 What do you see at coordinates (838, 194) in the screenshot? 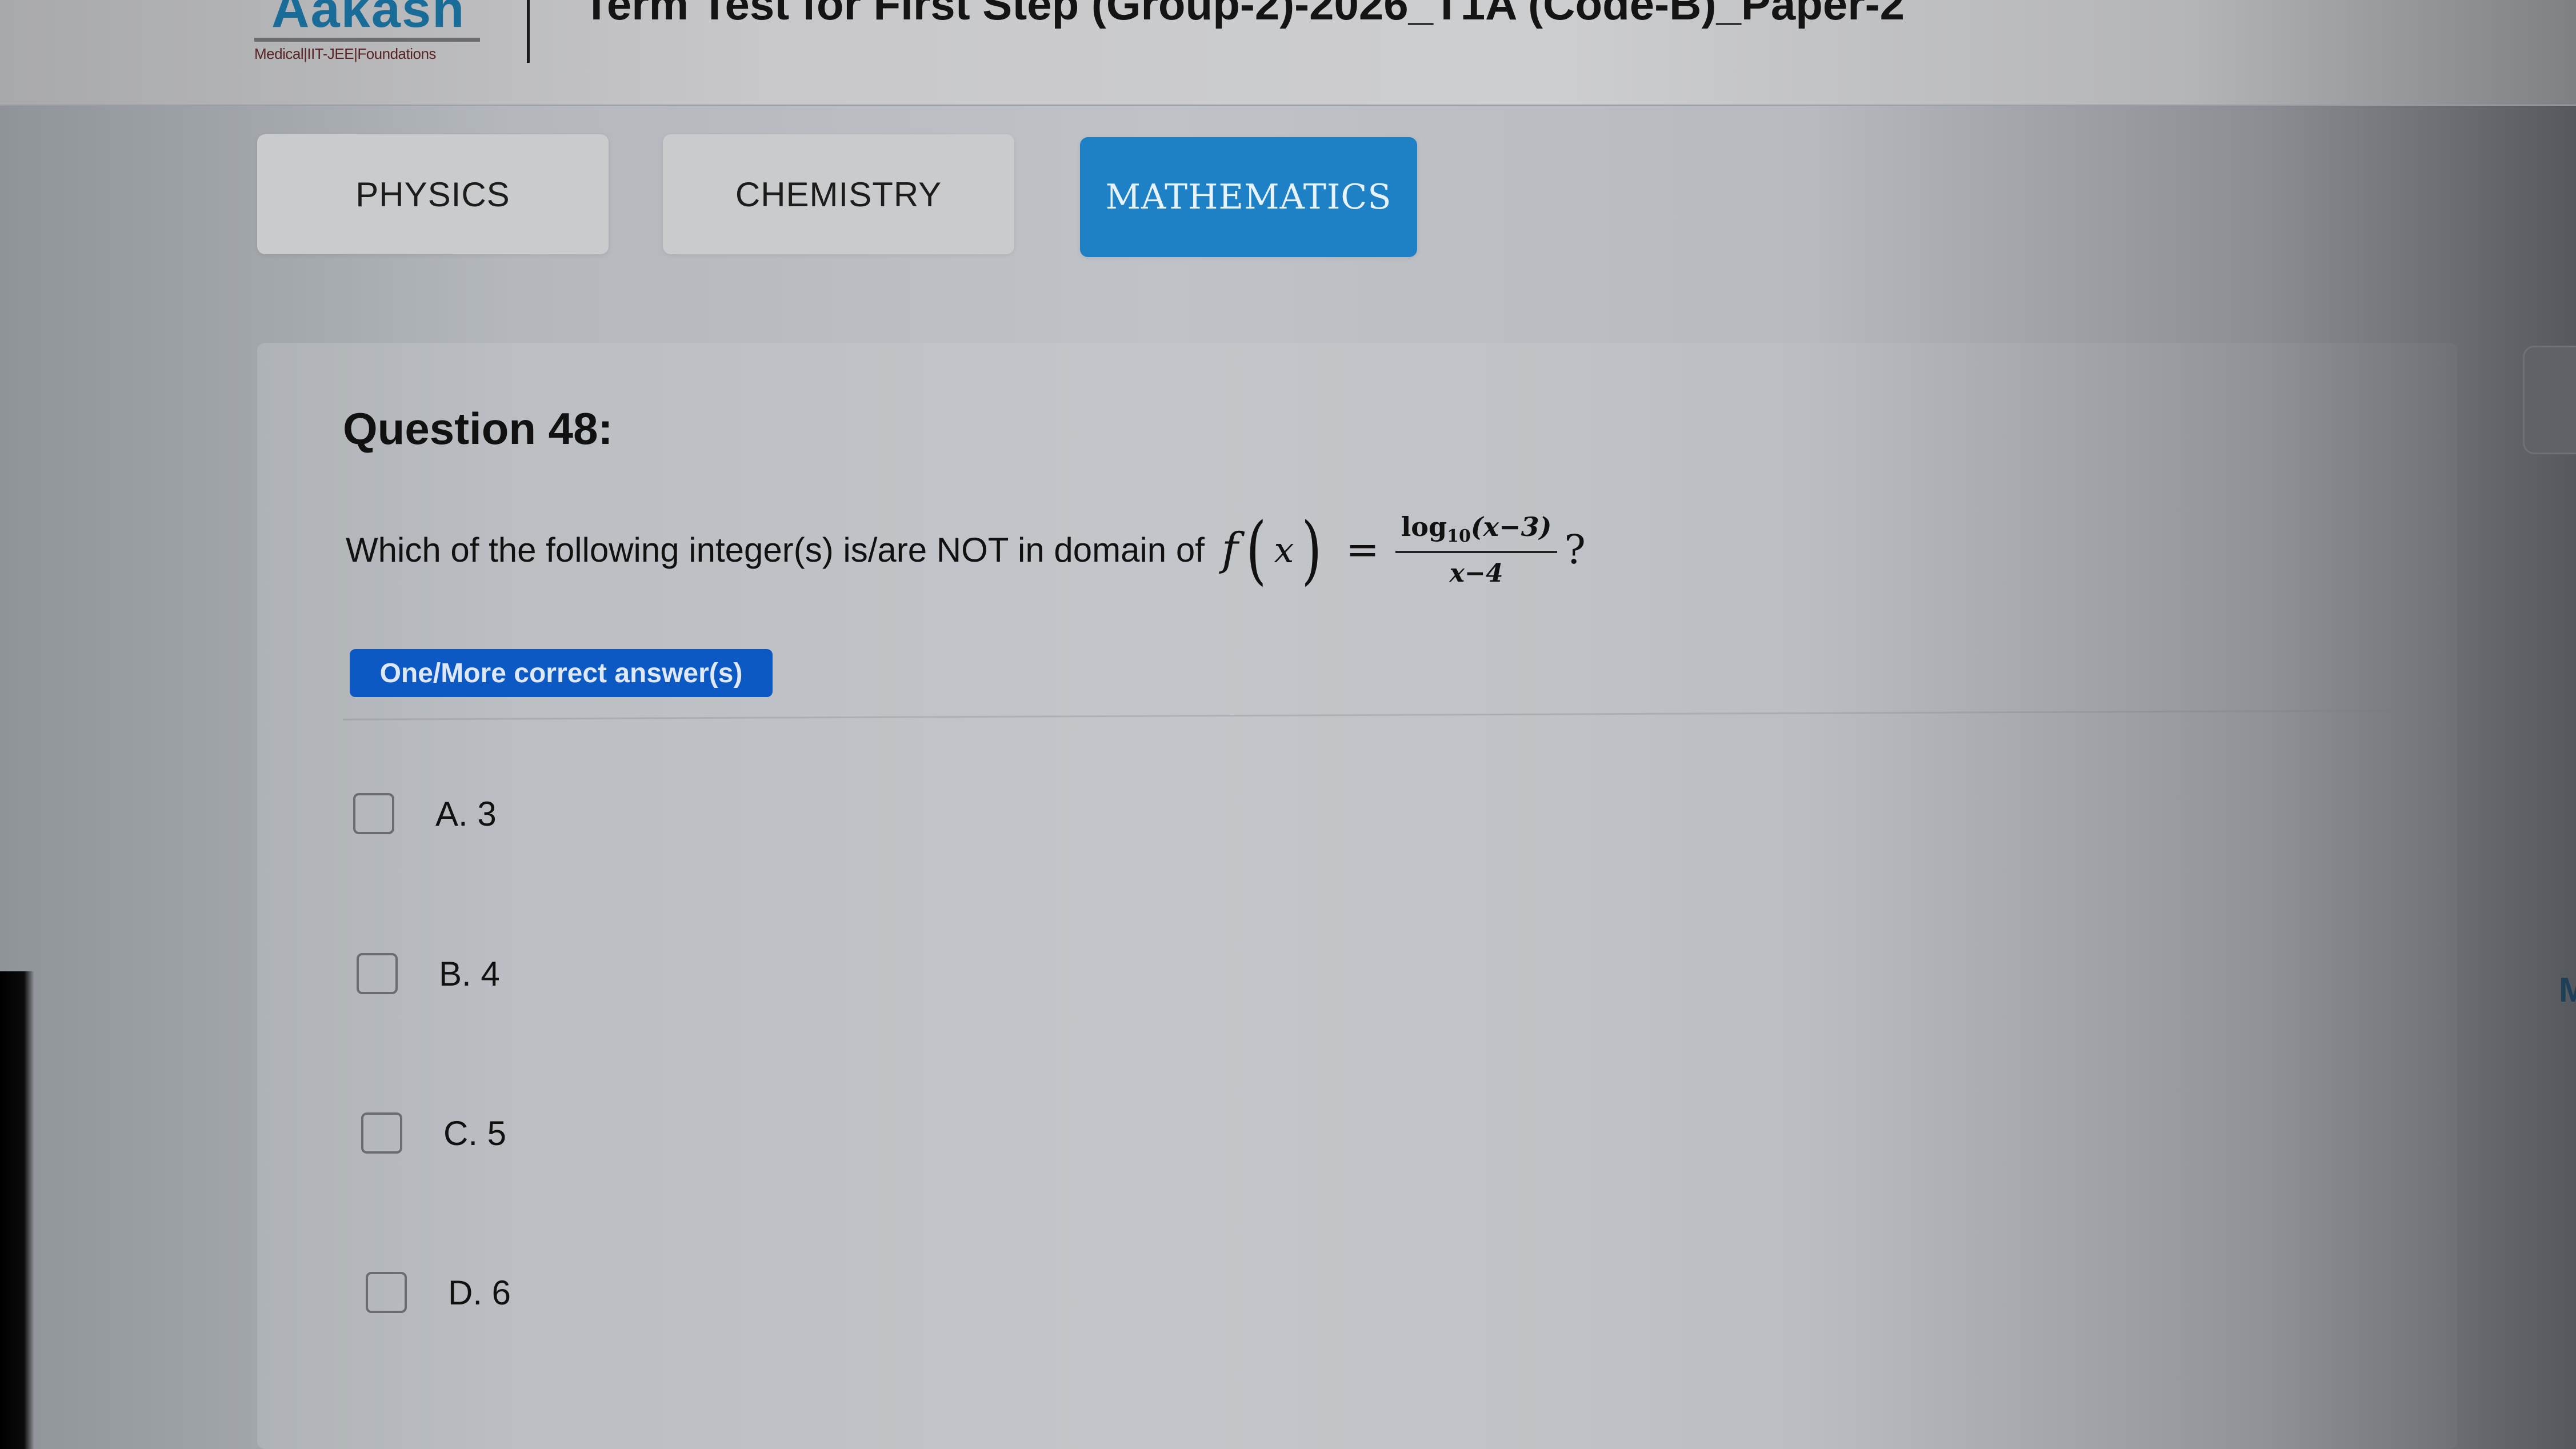
I see `tab-chemistry: CHEMISTRY` at bounding box center [838, 194].